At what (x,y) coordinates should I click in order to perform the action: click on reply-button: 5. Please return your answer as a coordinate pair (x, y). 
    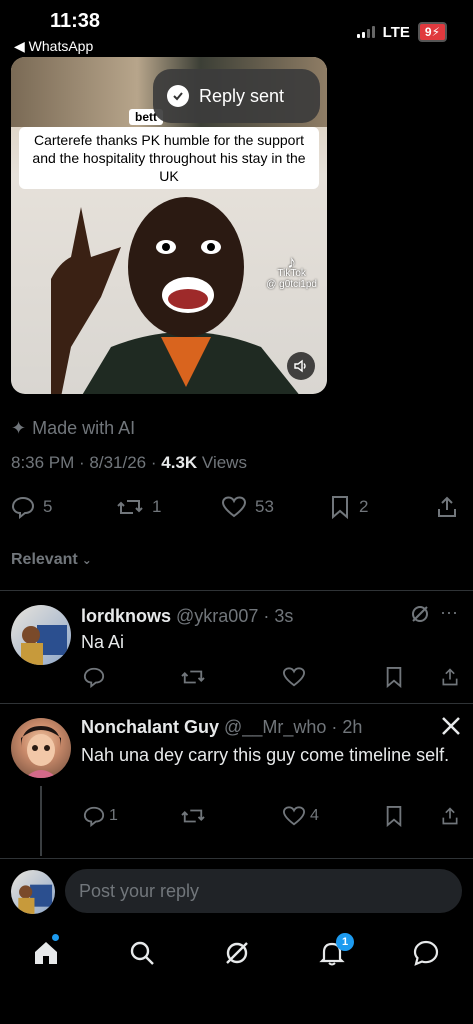
    Looking at the image, I should click on (31, 507).